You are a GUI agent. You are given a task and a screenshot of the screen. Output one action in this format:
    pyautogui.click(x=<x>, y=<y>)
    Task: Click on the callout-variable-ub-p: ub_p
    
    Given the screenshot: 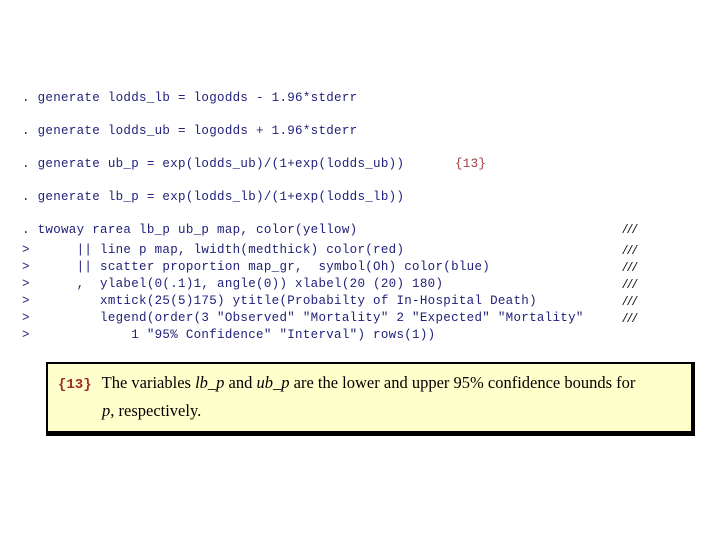 What is the action you would take?
    pyautogui.click(x=273, y=382)
    